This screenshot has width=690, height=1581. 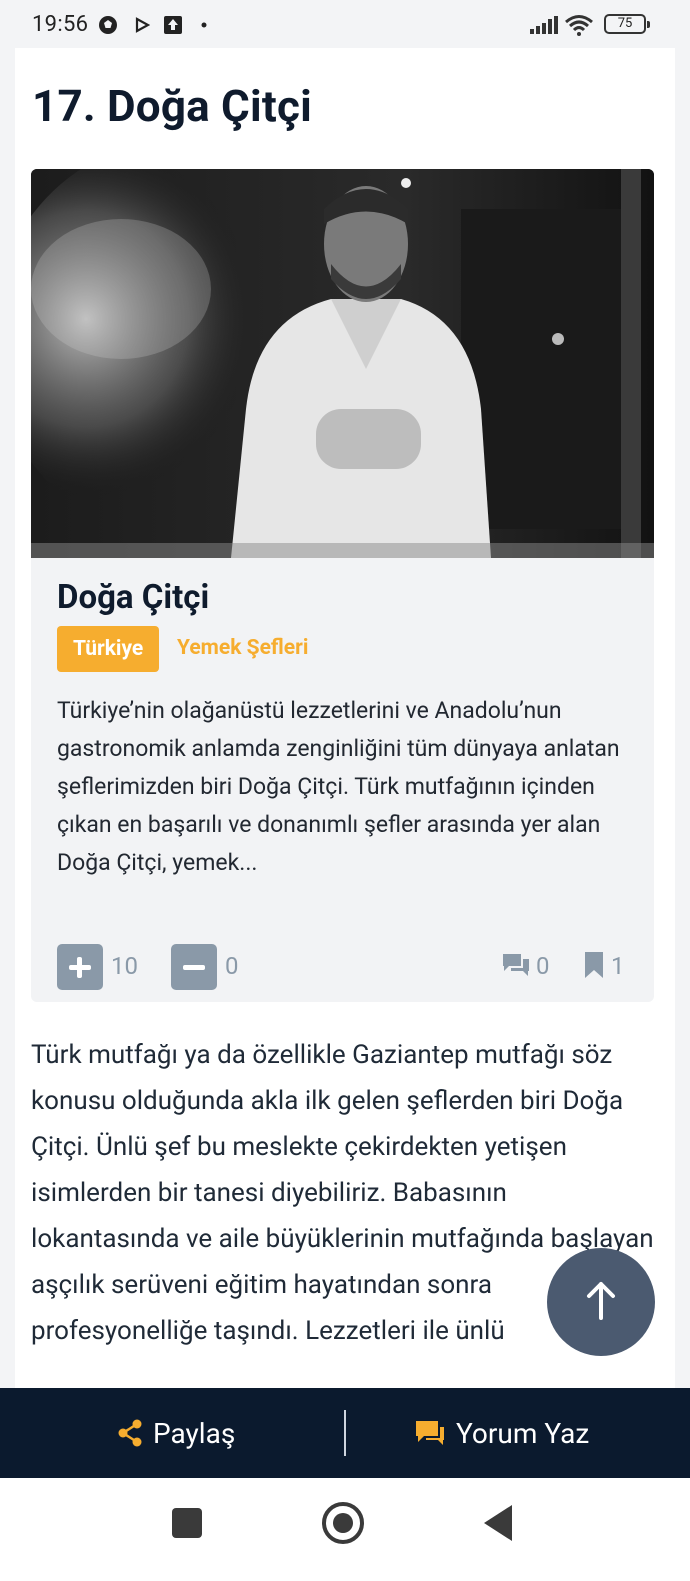 What do you see at coordinates (130, 1433) in the screenshot?
I see `share-icon` at bounding box center [130, 1433].